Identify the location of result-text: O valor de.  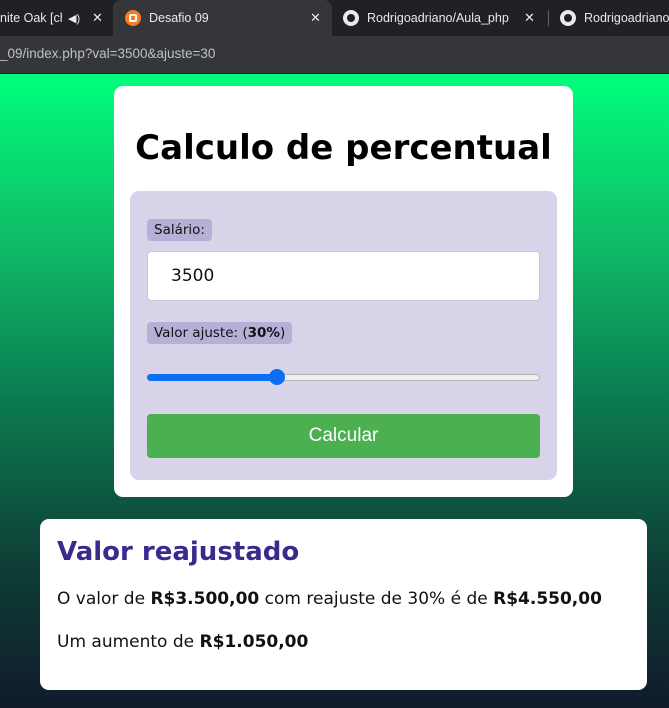
(104, 599).